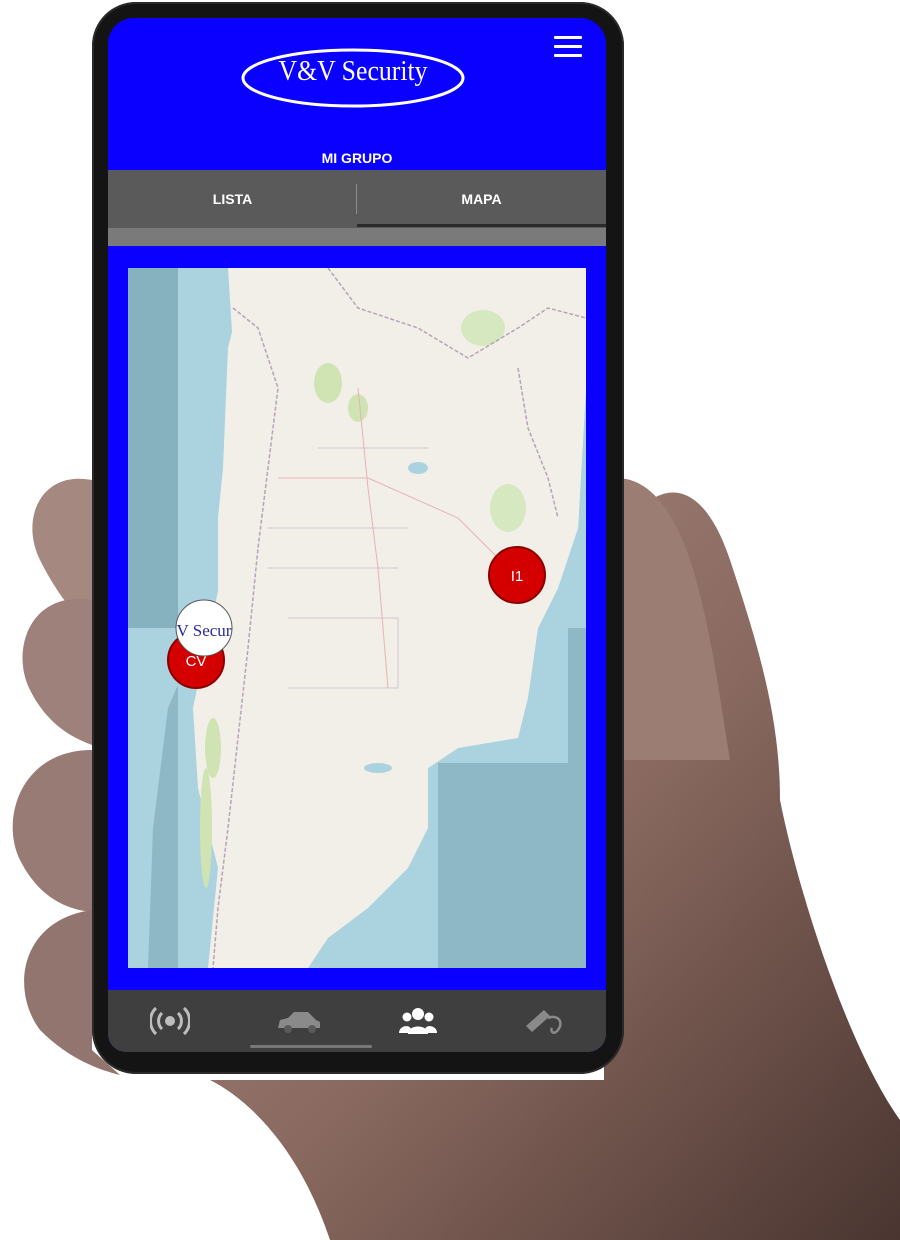 This screenshot has height=1240, width=900. What do you see at coordinates (299, 1022) in the screenshot?
I see `car-icon` at bounding box center [299, 1022].